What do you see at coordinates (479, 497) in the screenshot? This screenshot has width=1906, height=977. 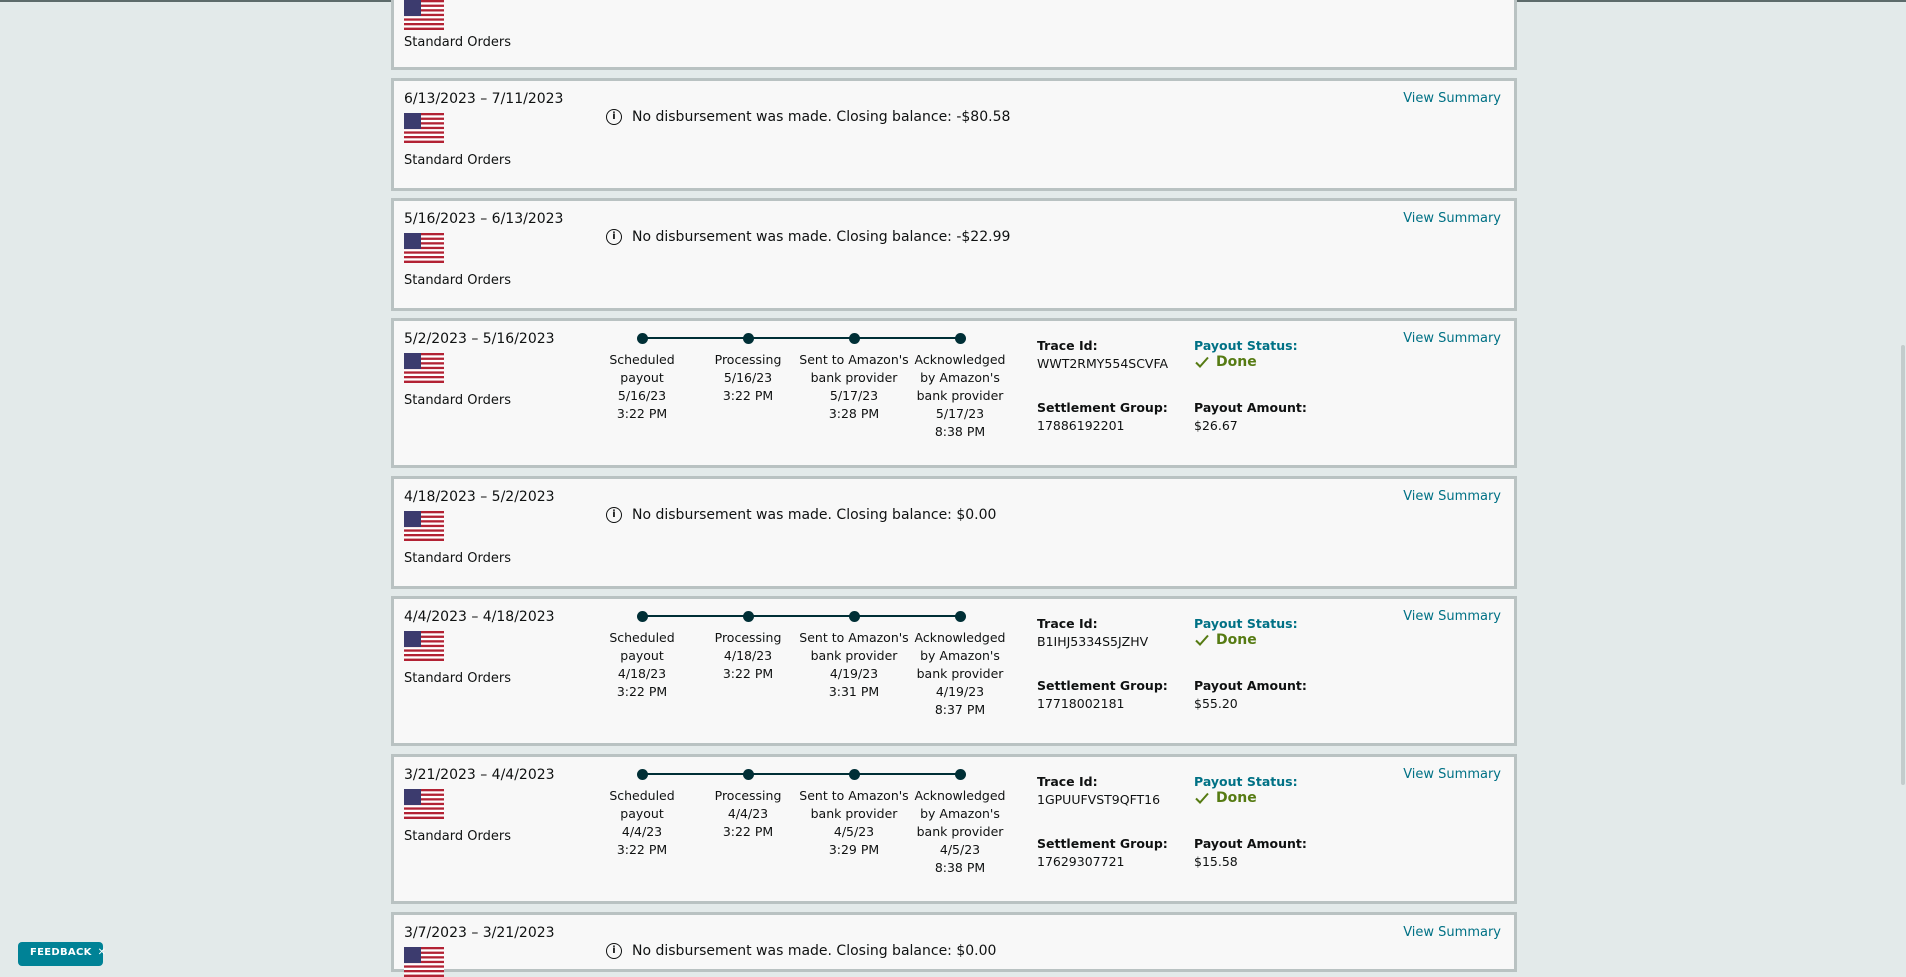 I see `settlement-period: 4/18/2023 – 5/2/2023` at bounding box center [479, 497].